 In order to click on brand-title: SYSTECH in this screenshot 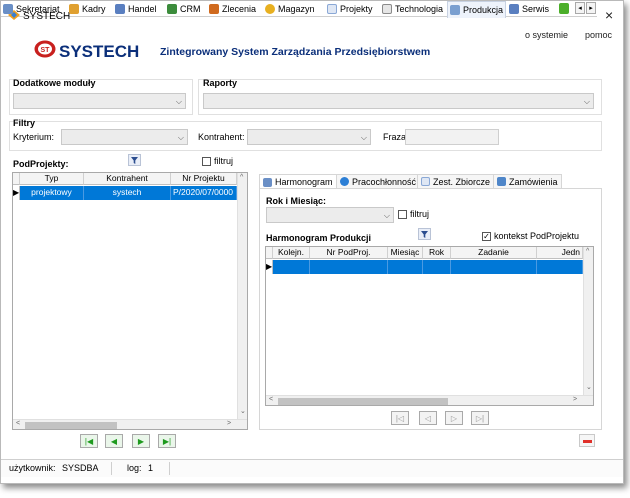, I will do `click(99, 51)`.